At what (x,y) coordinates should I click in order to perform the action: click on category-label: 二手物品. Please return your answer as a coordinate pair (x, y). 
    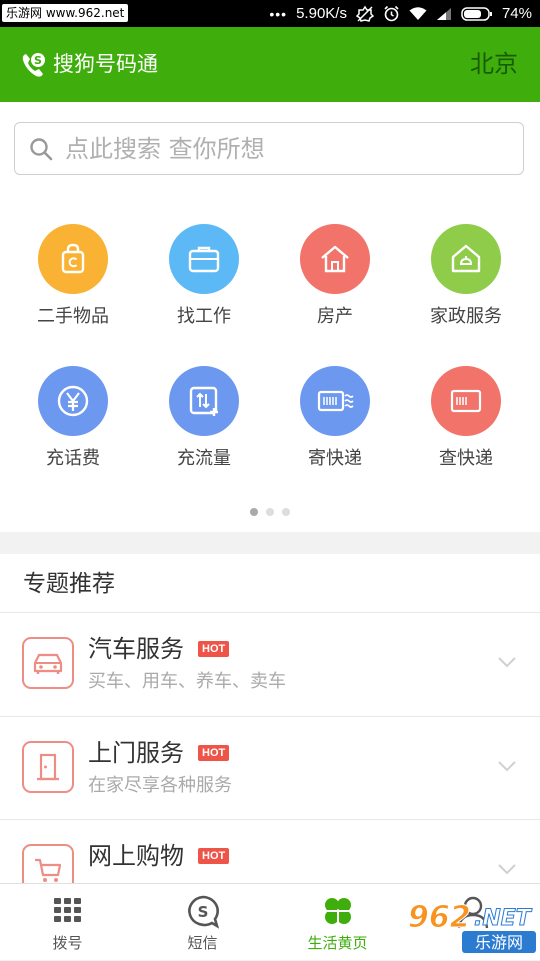
    Looking at the image, I should click on (73, 316).